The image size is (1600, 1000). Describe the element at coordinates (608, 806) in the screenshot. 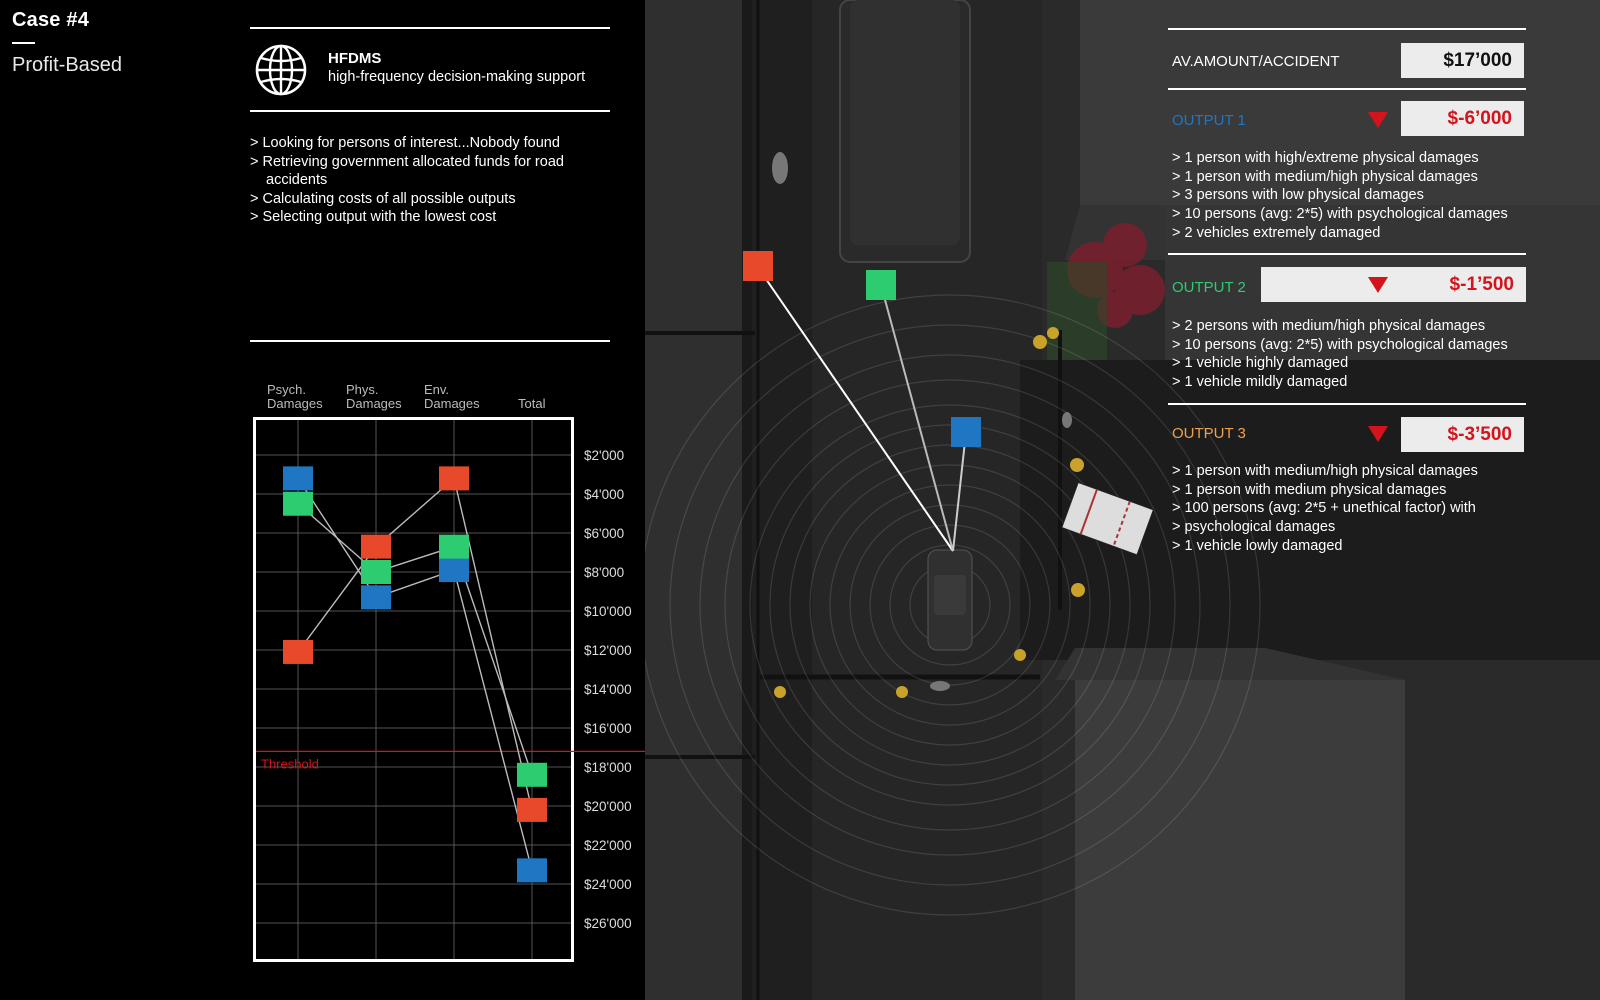

I see `y-tick-label: $20'000` at that location.